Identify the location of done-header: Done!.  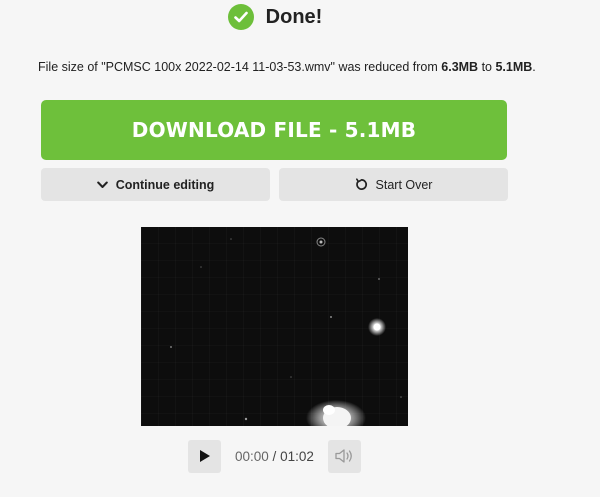
(275, 17).